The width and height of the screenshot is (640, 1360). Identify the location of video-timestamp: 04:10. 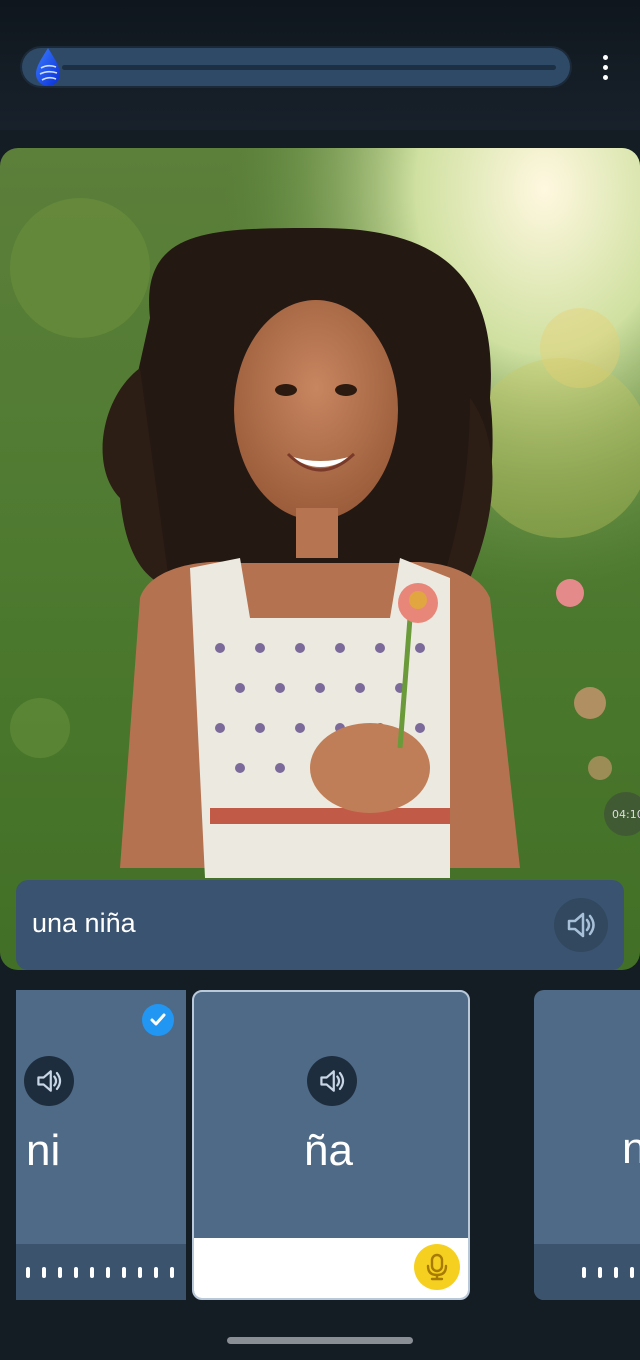
(622, 814).